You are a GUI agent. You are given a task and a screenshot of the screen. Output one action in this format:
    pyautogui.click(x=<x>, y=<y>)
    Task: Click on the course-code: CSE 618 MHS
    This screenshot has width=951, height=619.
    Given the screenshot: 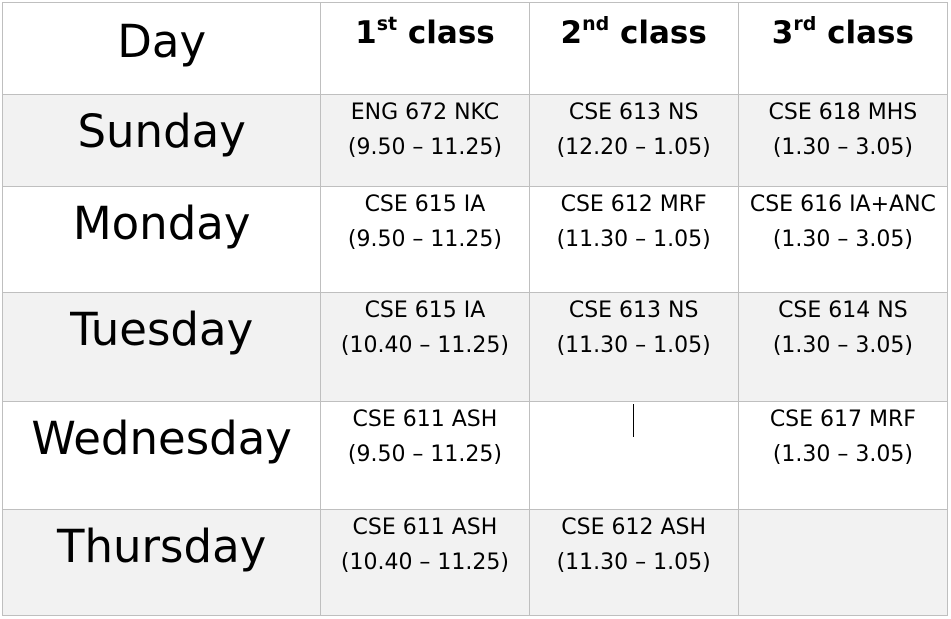 What is the action you would take?
    pyautogui.click(x=843, y=113)
    